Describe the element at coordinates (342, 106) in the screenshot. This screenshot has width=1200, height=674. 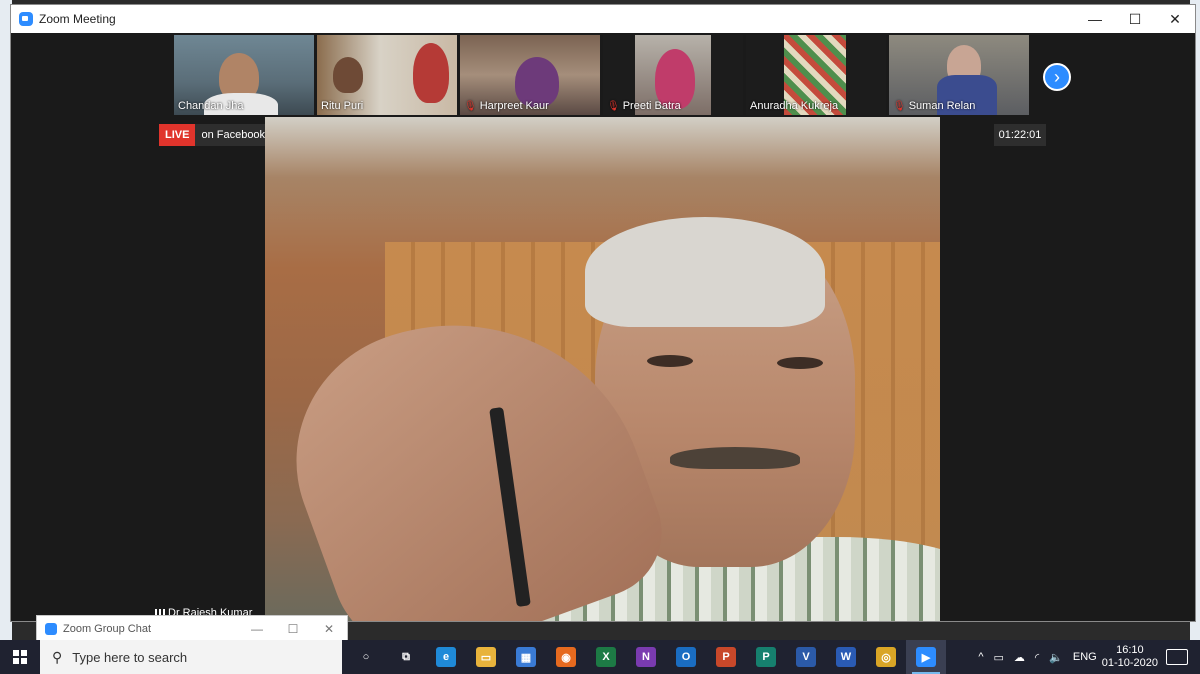
I see `participant-name: Ritu Puri` at that location.